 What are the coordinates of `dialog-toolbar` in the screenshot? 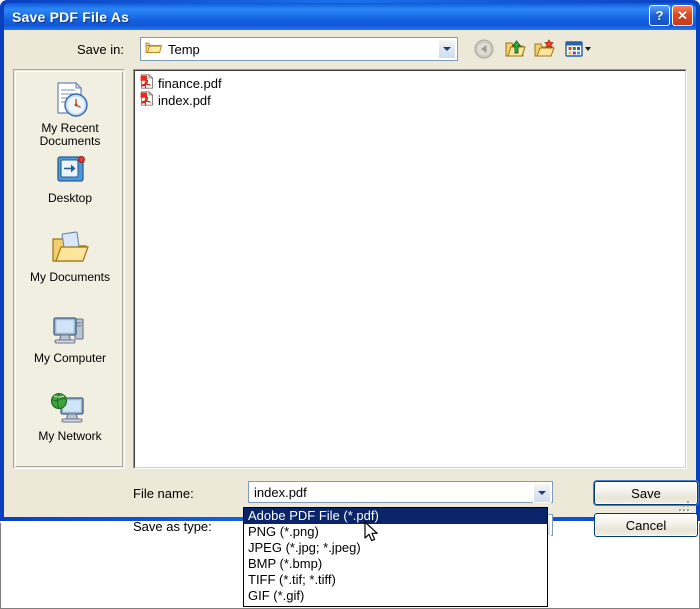 It's located at (534, 49).